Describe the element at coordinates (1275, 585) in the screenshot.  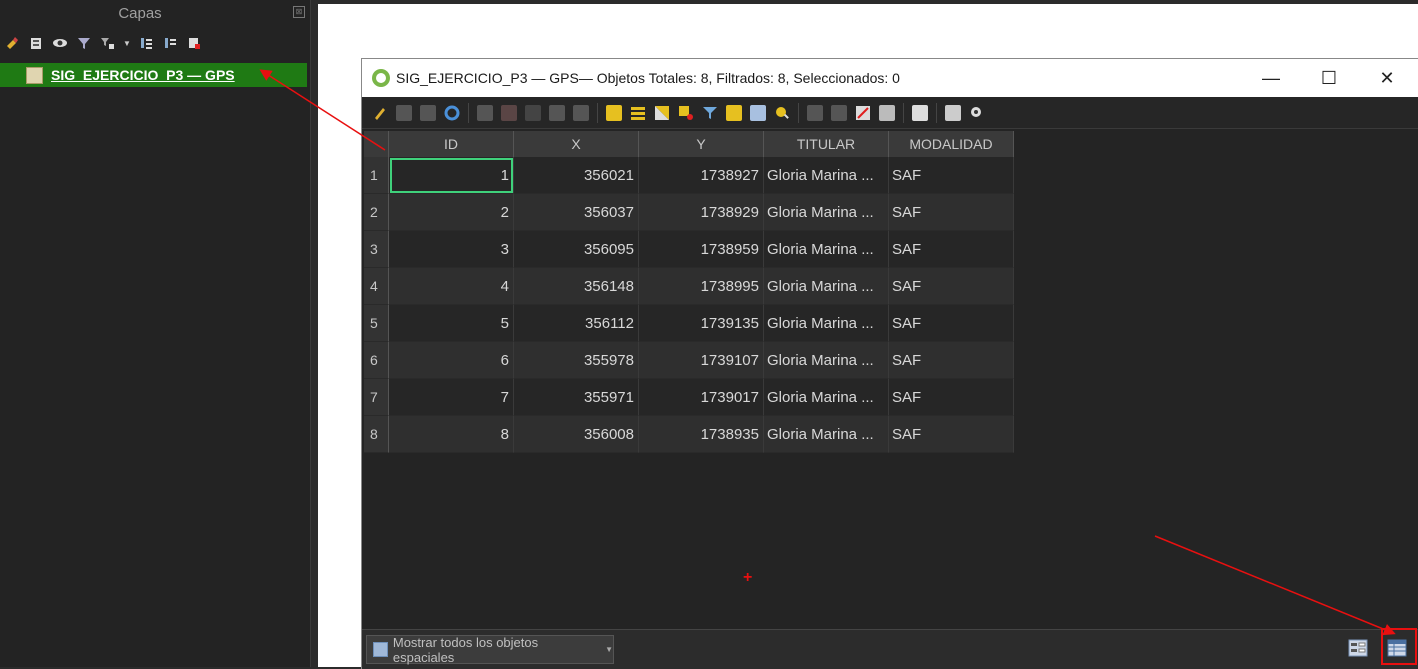
I see `annotation-arrow-table-view` at that location.